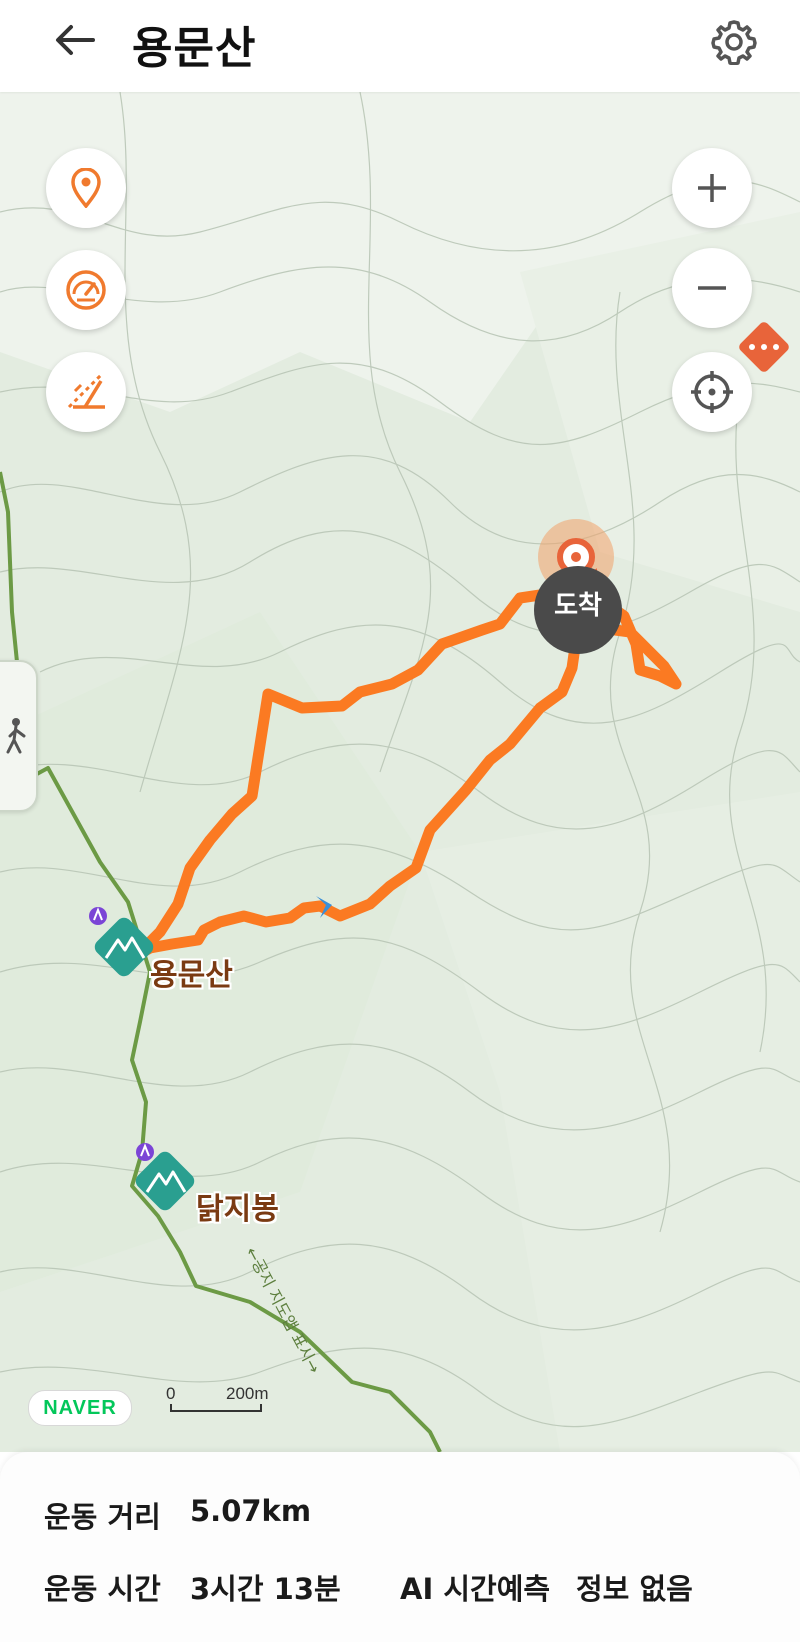  I want to click on speed-button, so click(86, 290).